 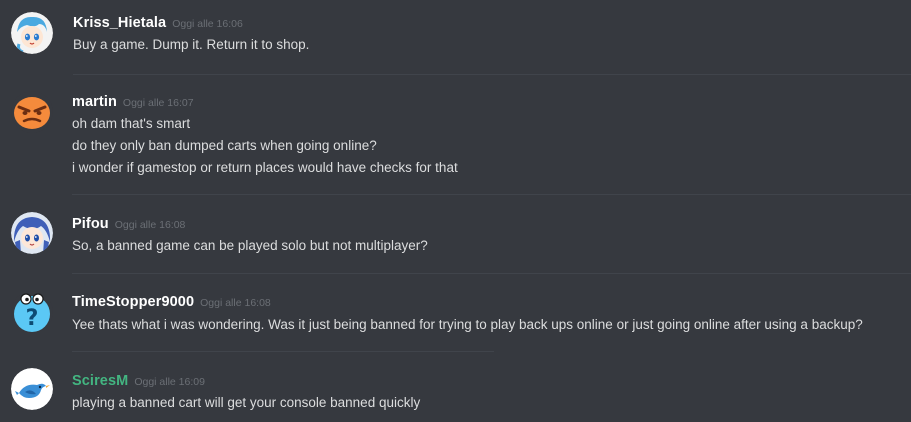 What do you see at coordinates (32, 112) in the screenshot?
I see `angry-face-avatar` at bounding box center [32, 112].